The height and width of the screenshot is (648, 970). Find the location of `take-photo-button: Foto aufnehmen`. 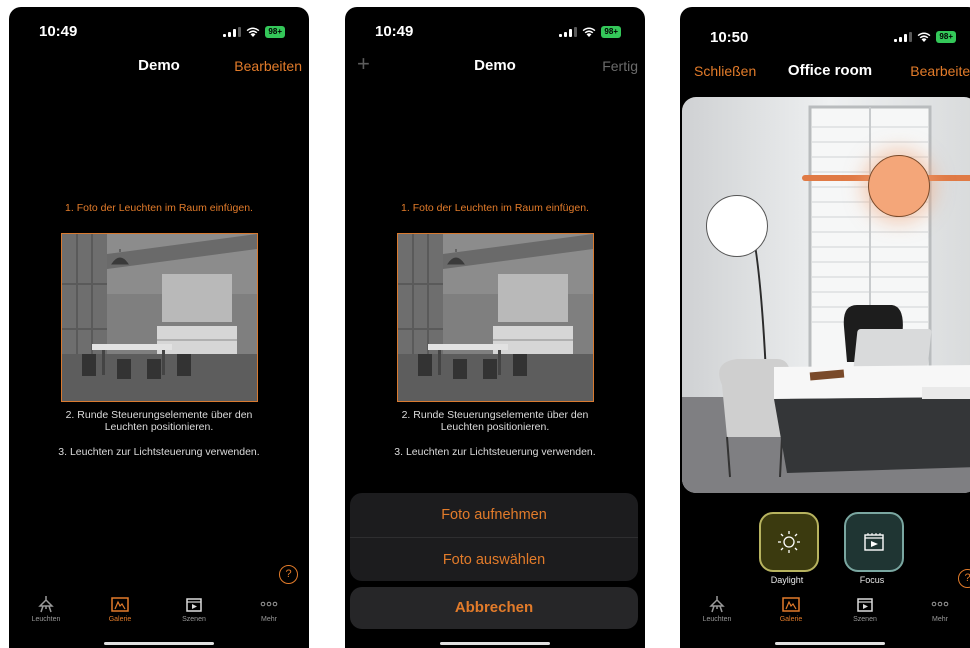

take-photo-button: Foto aufnehmen is located at coordinates (494, 515).